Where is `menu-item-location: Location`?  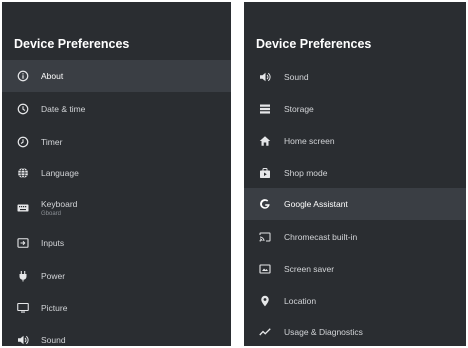 menu-item-location: Location is located at coordinates (355, 301).